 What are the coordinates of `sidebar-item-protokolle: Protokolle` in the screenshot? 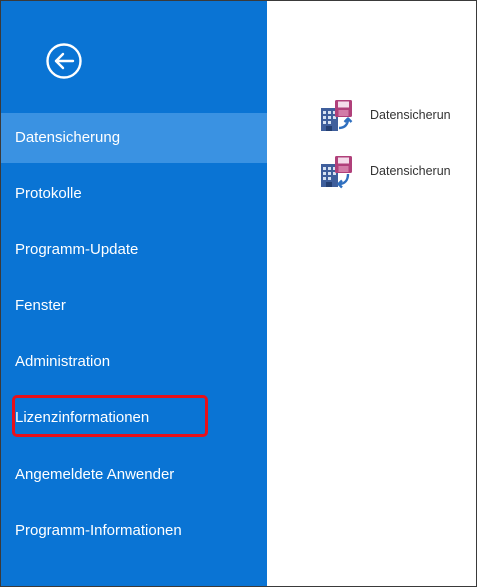 It's located at (134, 194).